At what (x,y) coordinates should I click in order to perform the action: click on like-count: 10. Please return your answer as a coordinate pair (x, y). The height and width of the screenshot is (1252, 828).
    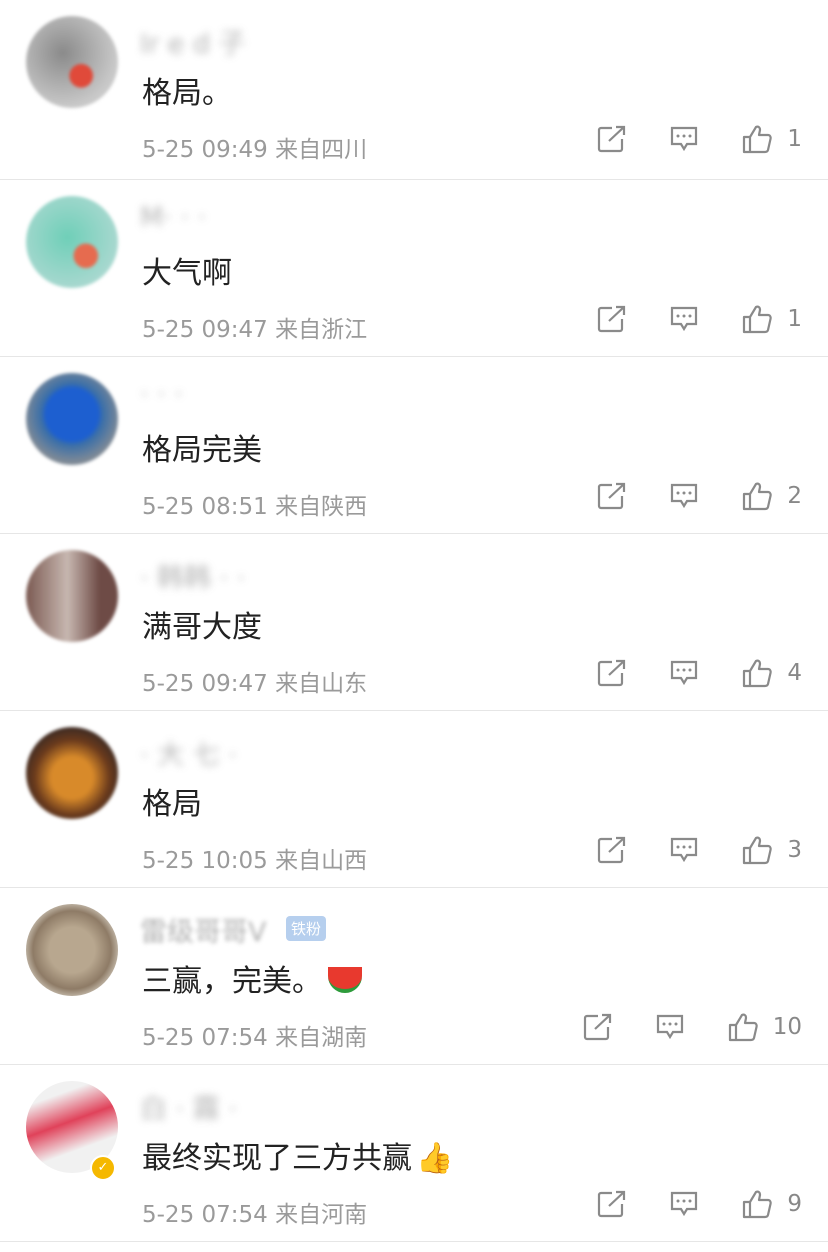
    Looking at the image, I should click on (787, 1027).